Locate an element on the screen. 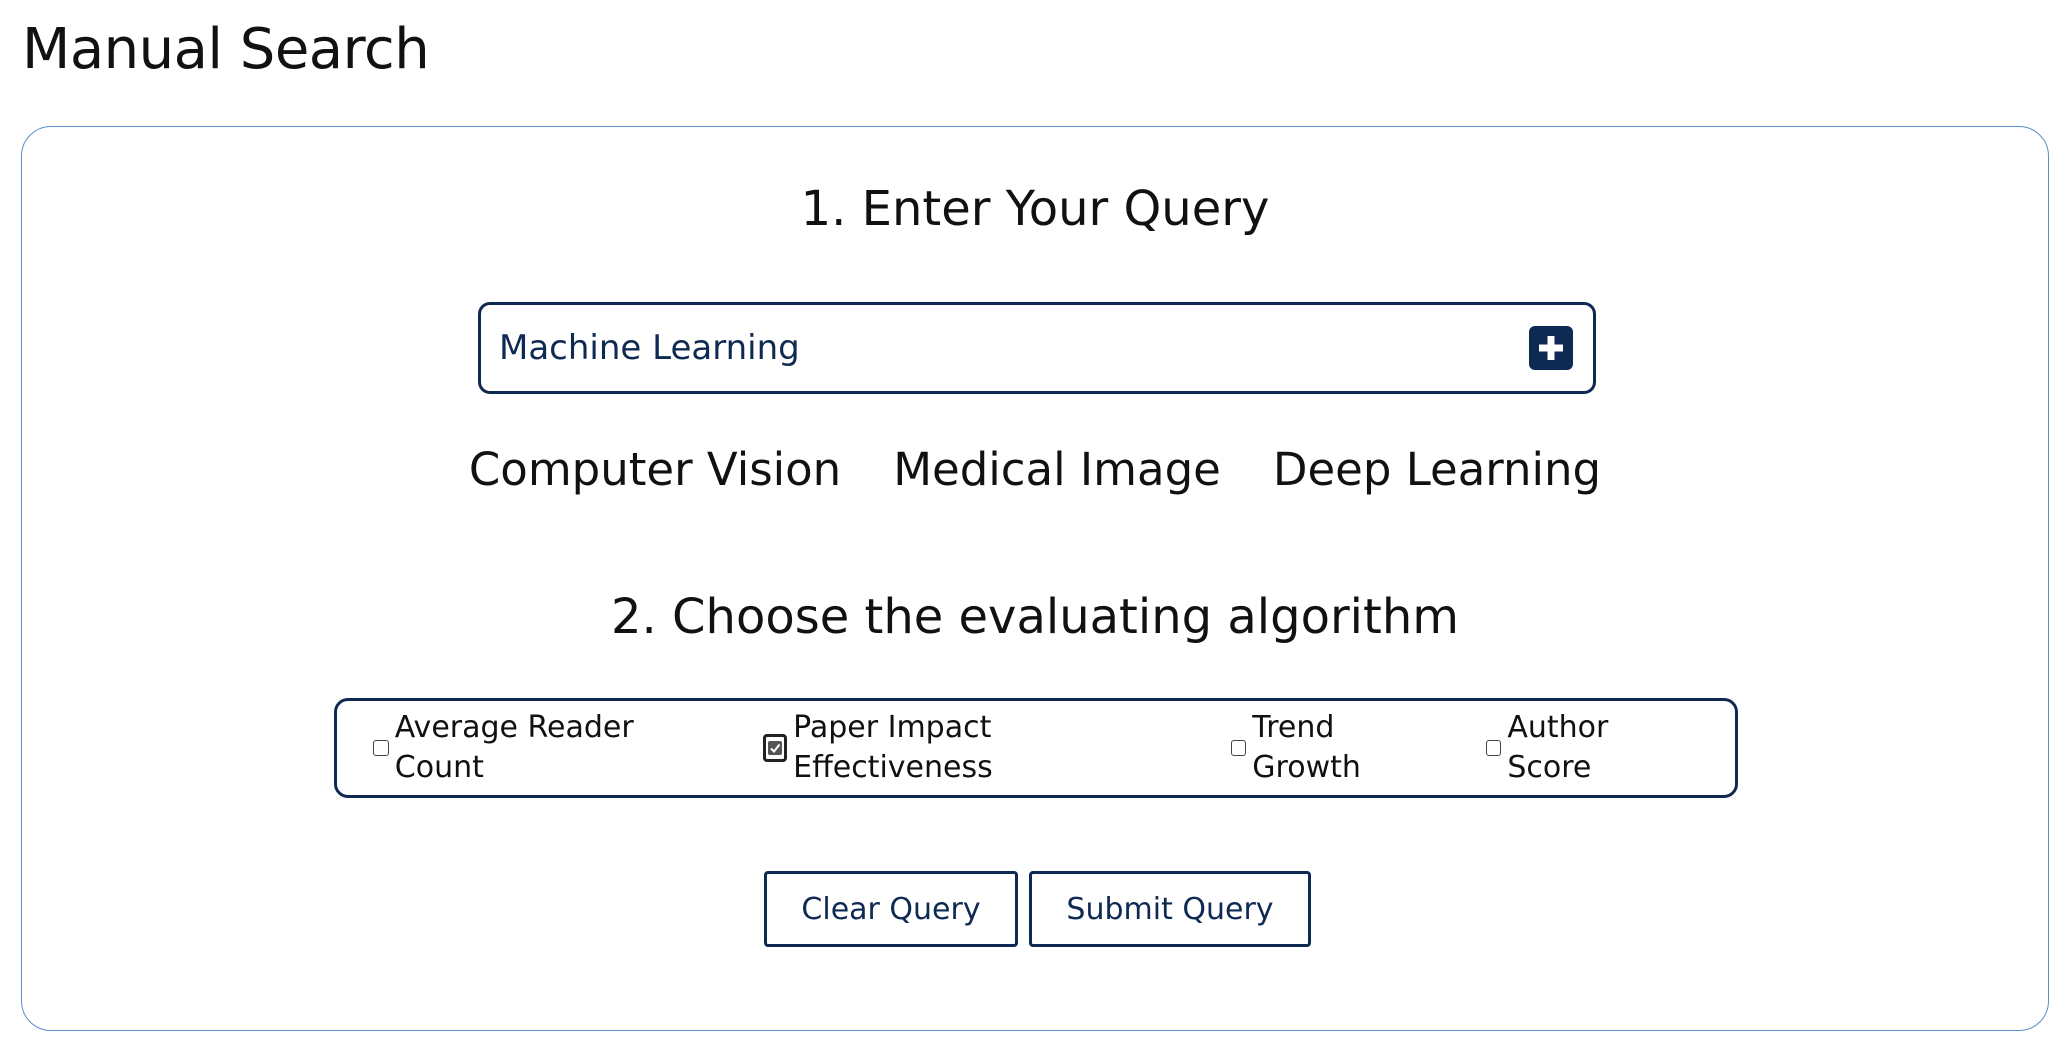 This screenshot has height=1049, width=2068. algorithm-step-heading: 2. Choose the evaluating algorithm is located at coordinates (1035, 617).